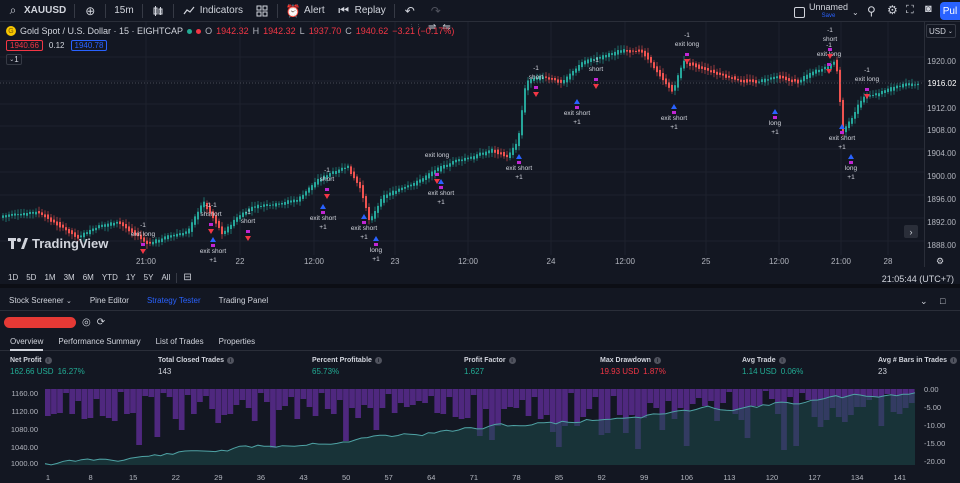 The width and height of the screenshot is (960, 483). I want to click on range-button-5d: 5D, so click(31, 277).